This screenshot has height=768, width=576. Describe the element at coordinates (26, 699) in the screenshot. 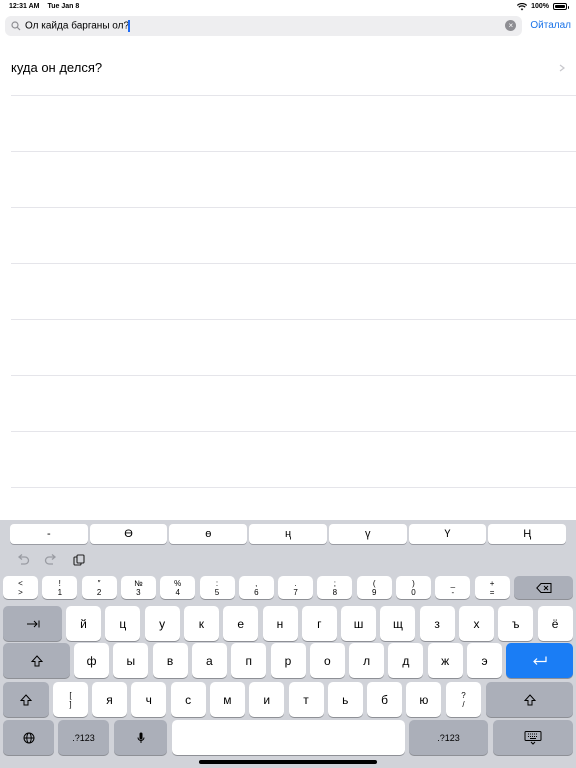

I see `shift-key` at that location.